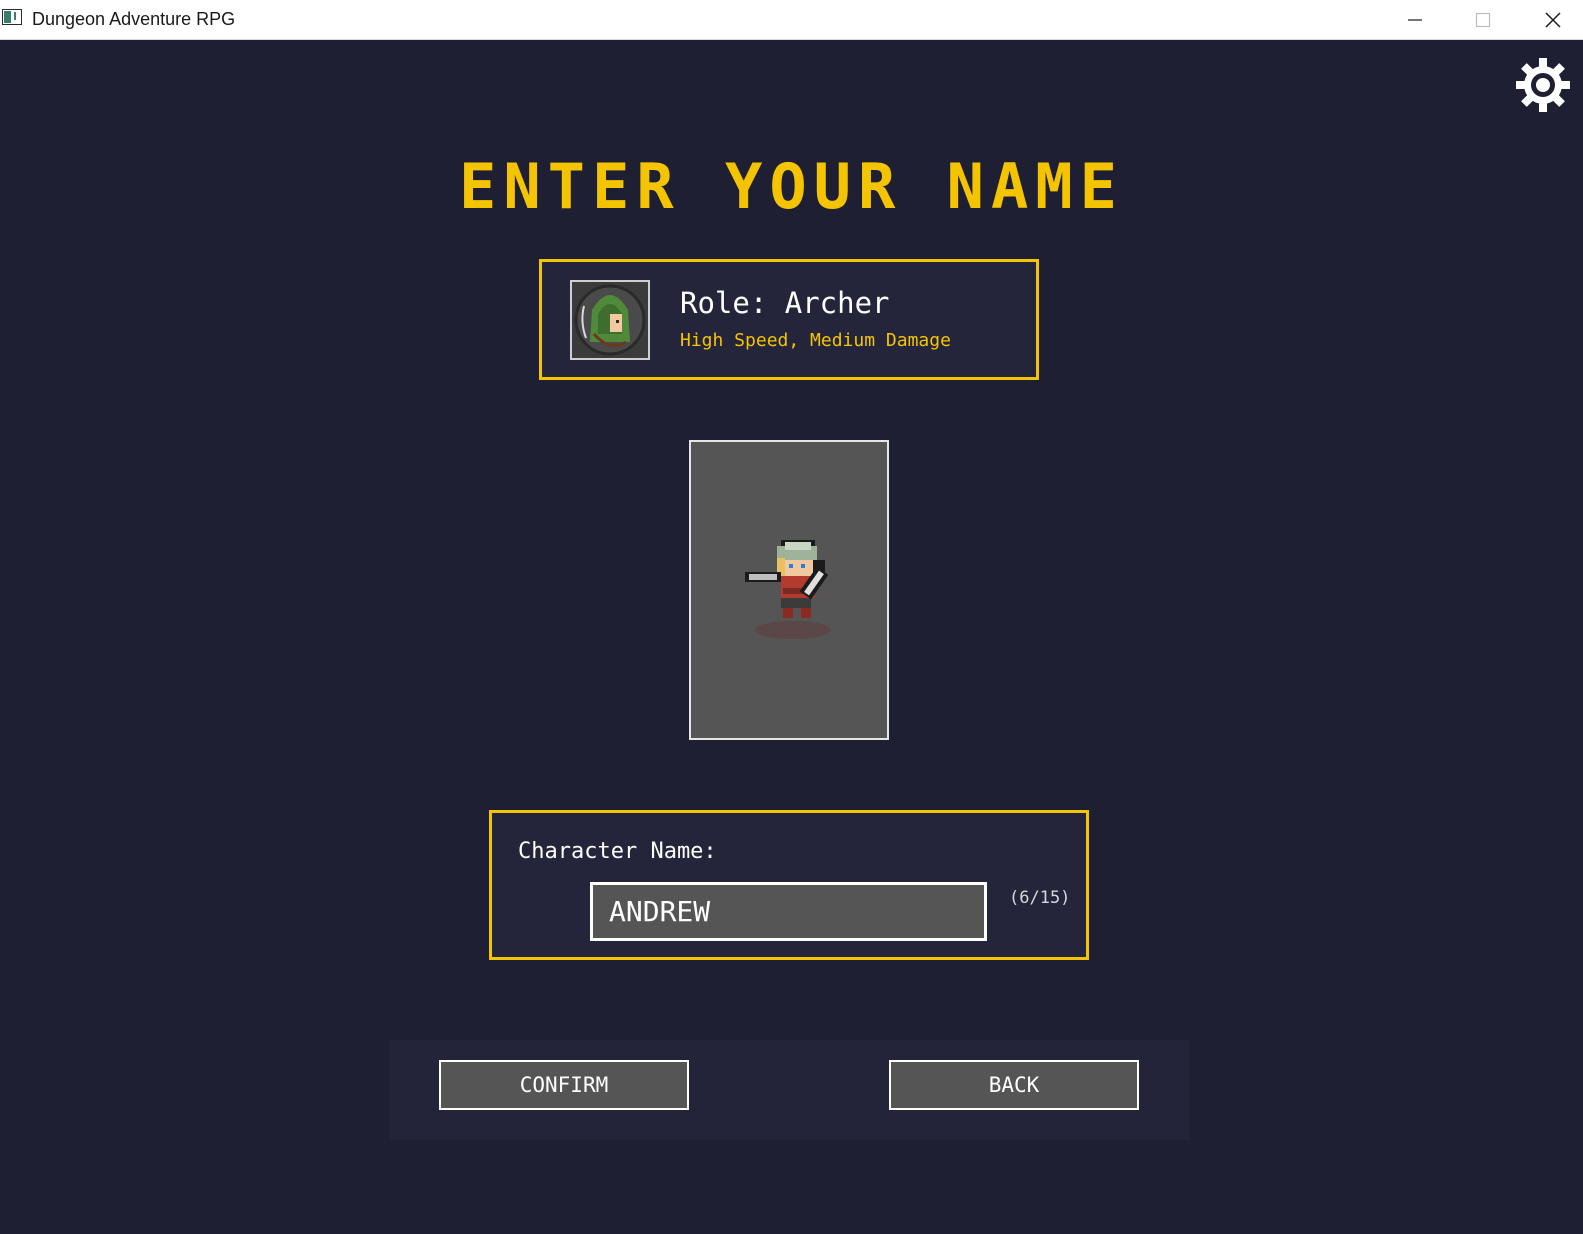  What do you see at coordinates (1040, 898) in the screenshot?
I see `character-count: (6/15)` at bounding box center [1040, 898].